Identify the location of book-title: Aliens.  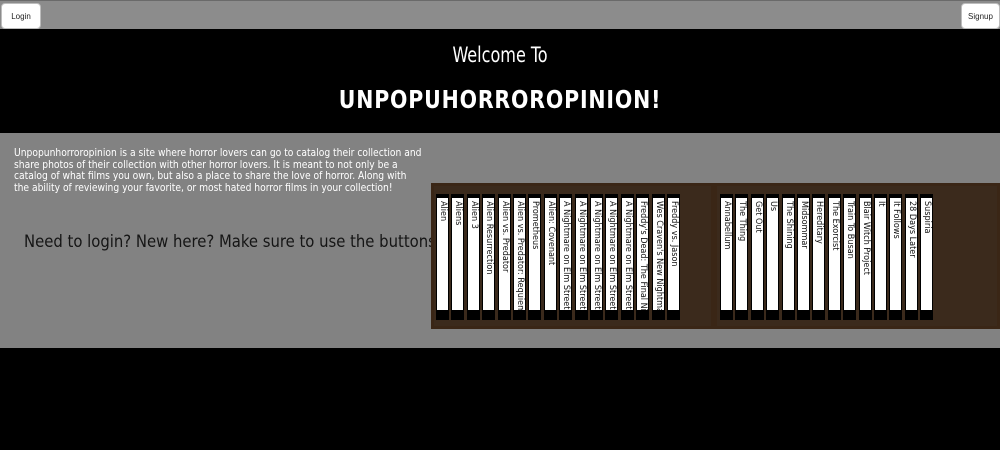
(458, 213).